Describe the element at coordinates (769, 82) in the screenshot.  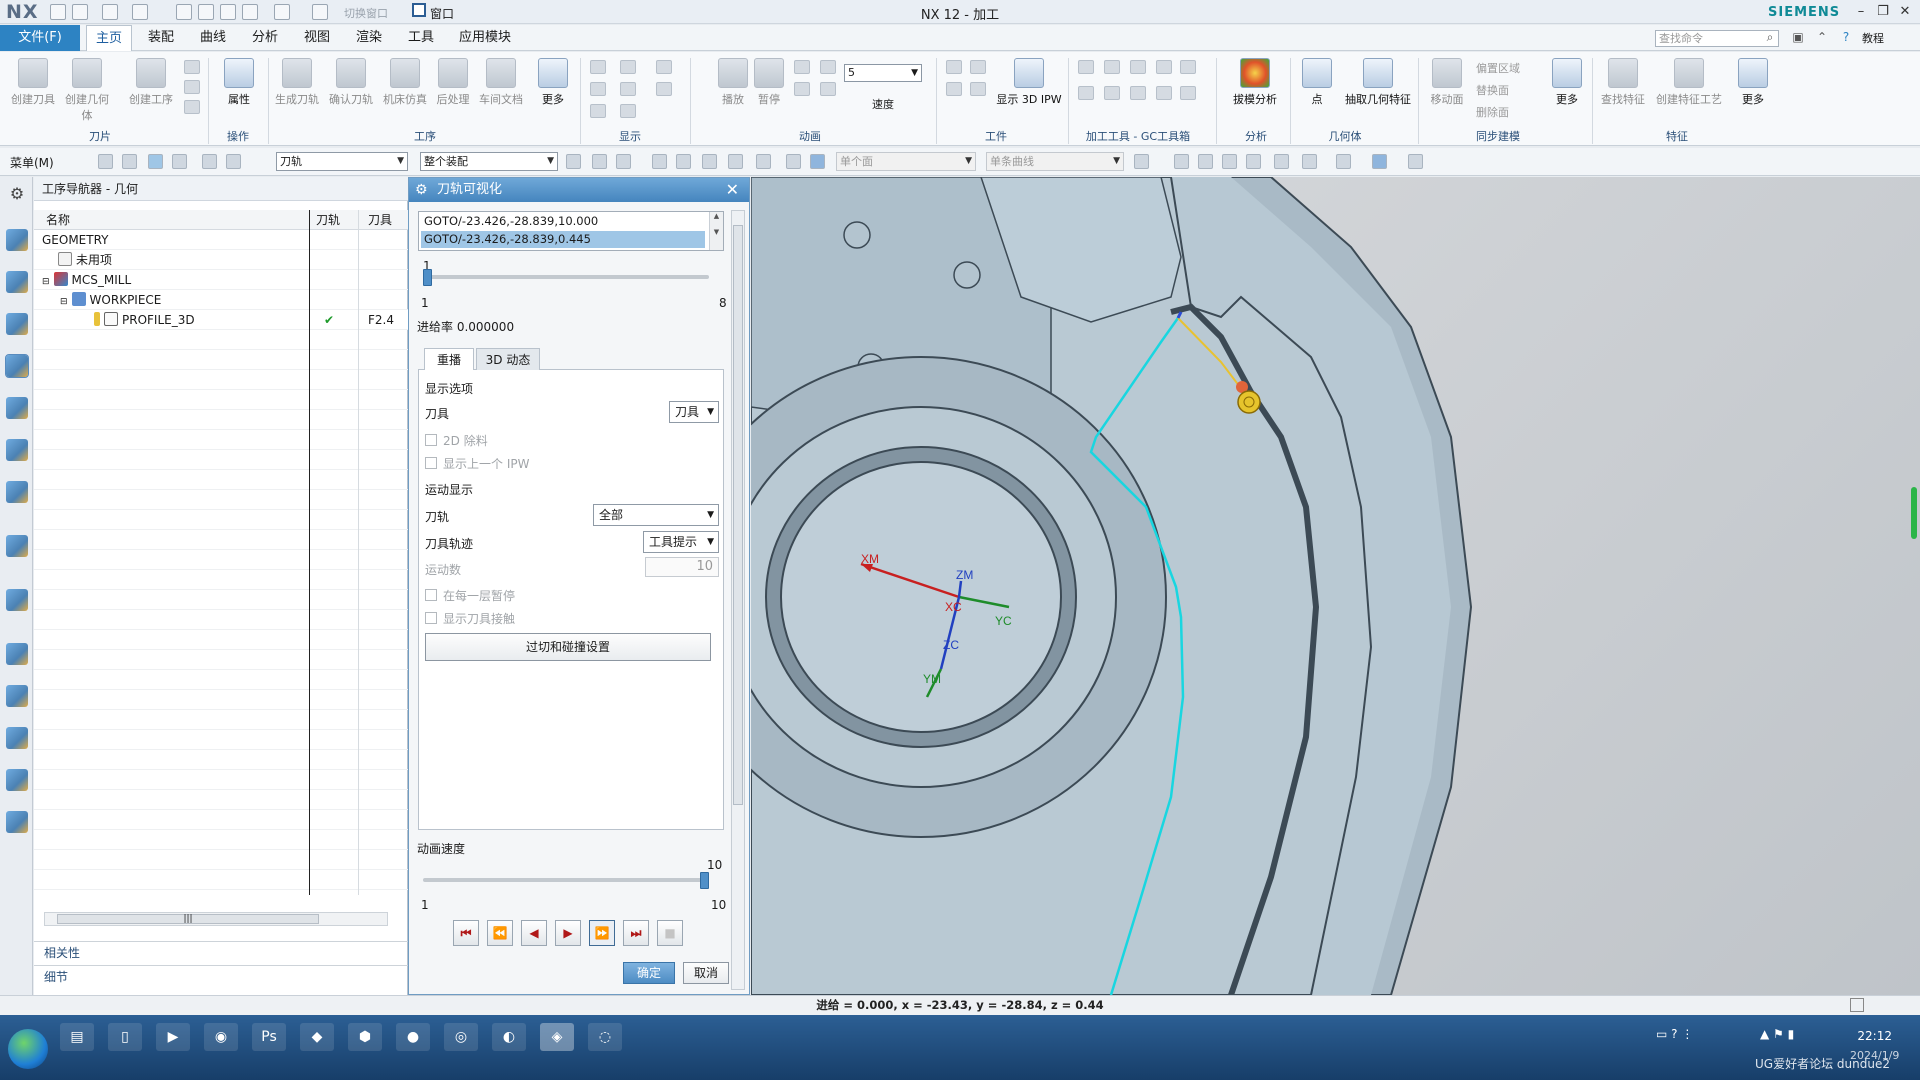
I see `pause-button: 暂停` at that location.